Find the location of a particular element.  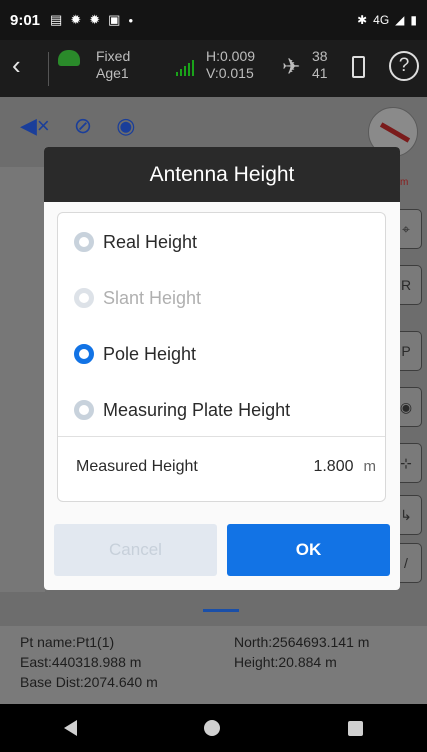

option-real-height: Real Height is located at coordinates (135, 242).